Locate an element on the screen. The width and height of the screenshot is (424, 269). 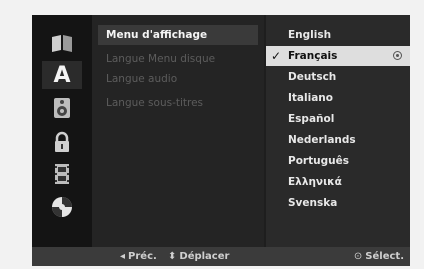
previous-hint: ◂ Préc. is located at coordinates (138, 256).